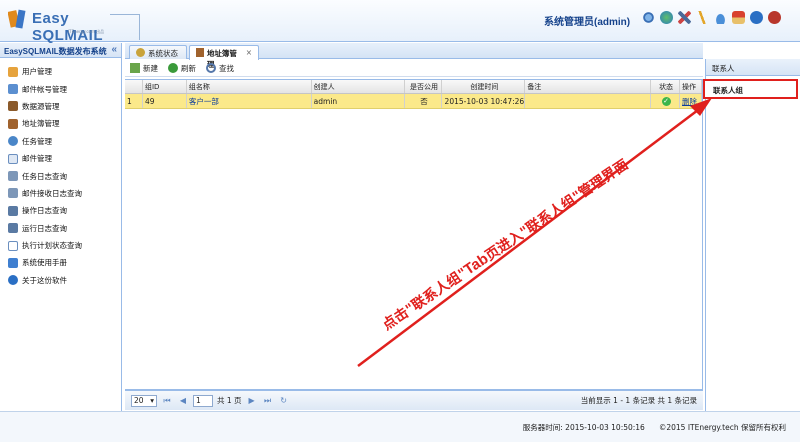  I want to click on page-size-select: 20 ▾, so click(144, 400).